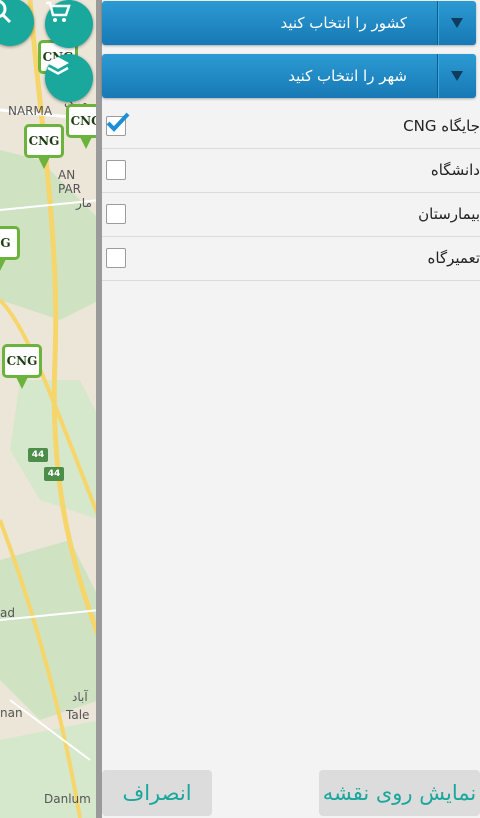 This screenshot has height=818, width=480. I want to click on map-label: Danlum, so click(67, 799).